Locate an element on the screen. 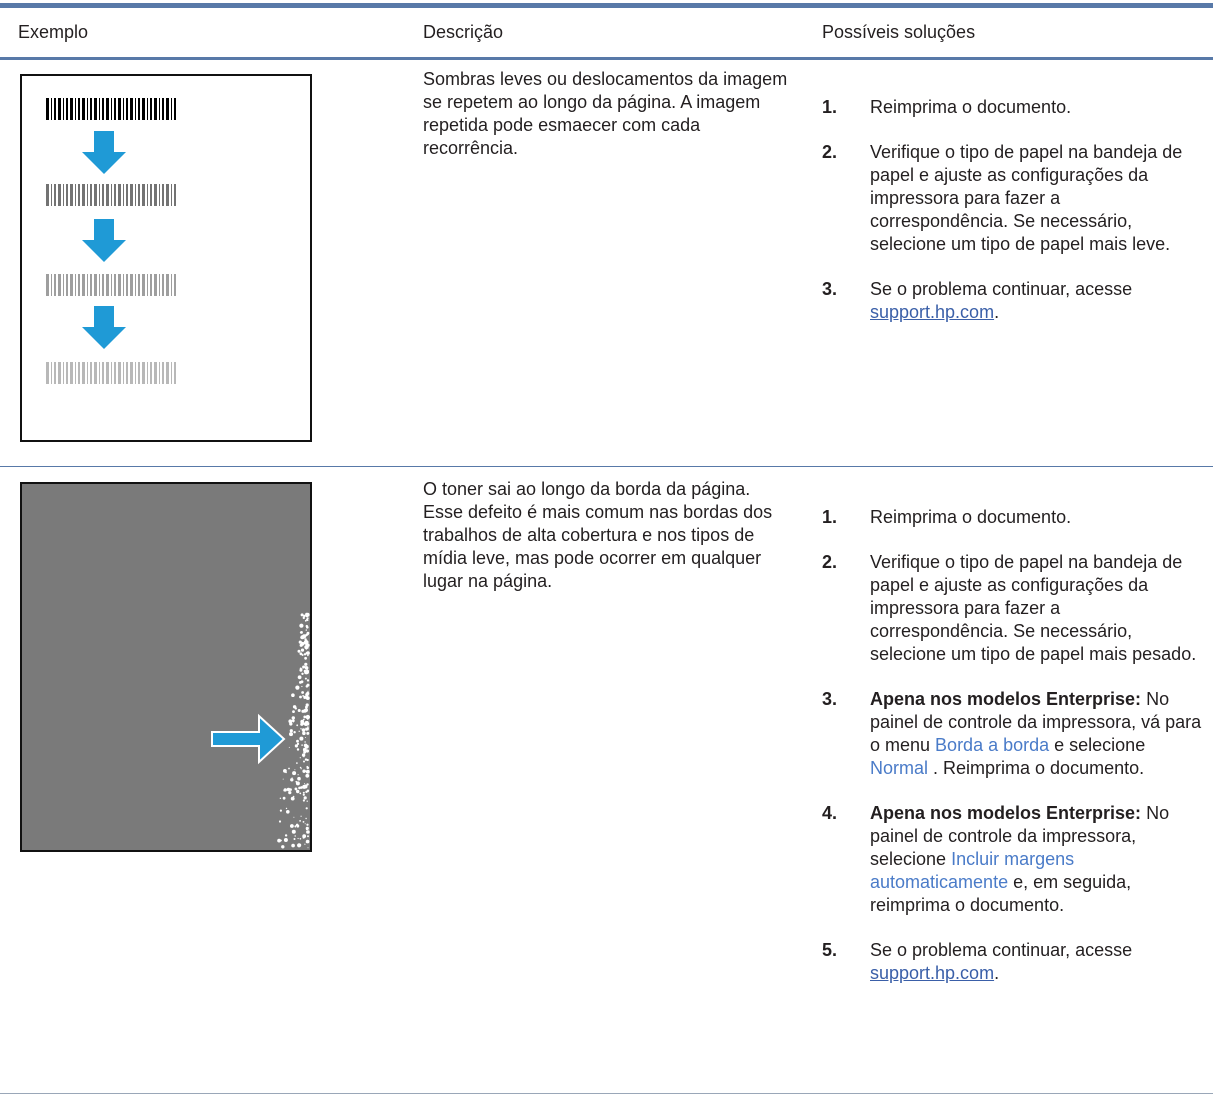 Image resolution: width=1213 pixels, height=1095 pixels. step-text: . Reimprima o documento. is located at coordinates (1036, 768).